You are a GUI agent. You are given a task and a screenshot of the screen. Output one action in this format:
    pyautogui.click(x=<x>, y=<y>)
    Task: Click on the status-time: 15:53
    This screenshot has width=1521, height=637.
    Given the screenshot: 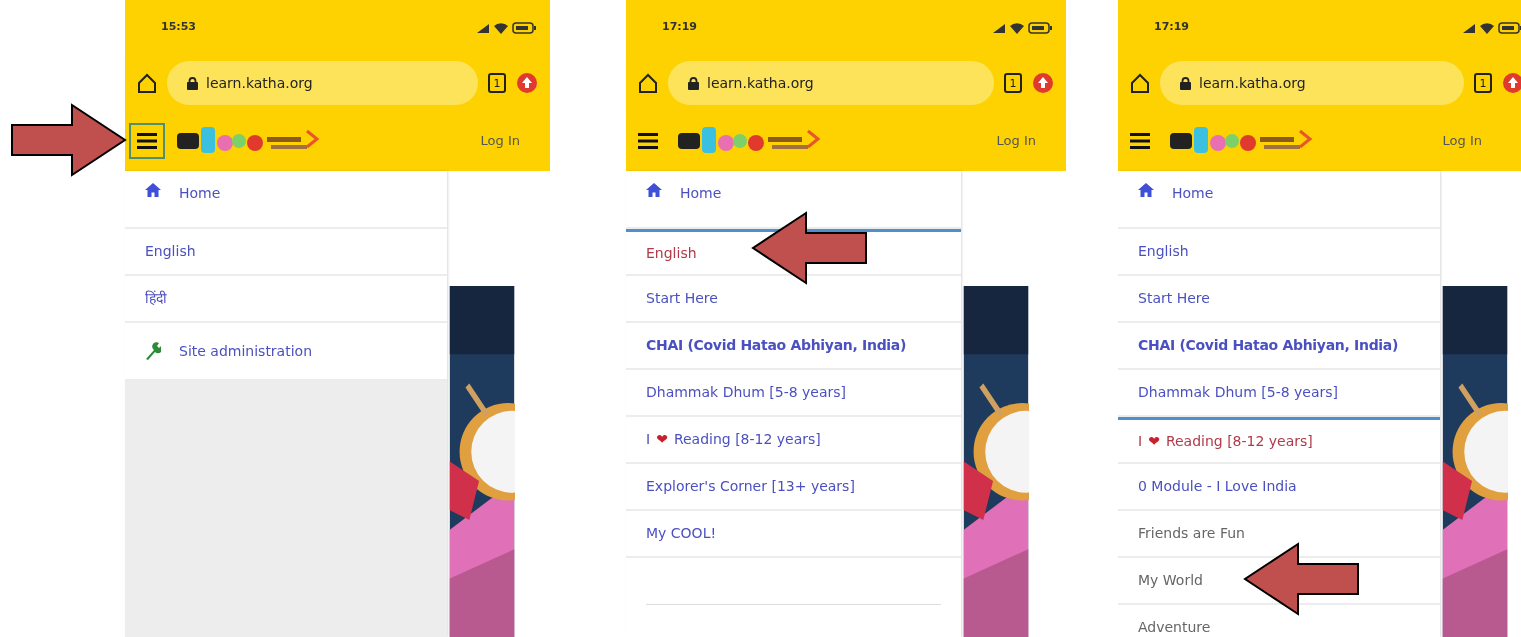 What is the action you would take?
    pyautogui.click(x=178, y=27)
    